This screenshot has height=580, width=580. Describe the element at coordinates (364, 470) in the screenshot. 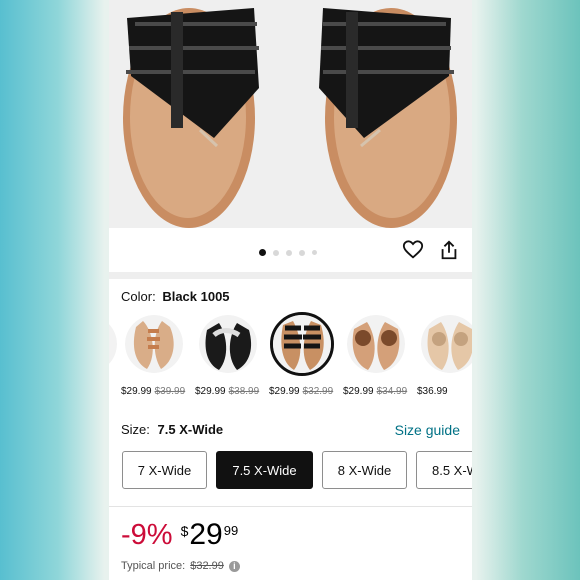

I see `size-option-8-x-wide: 8 X-Wide` at that location.